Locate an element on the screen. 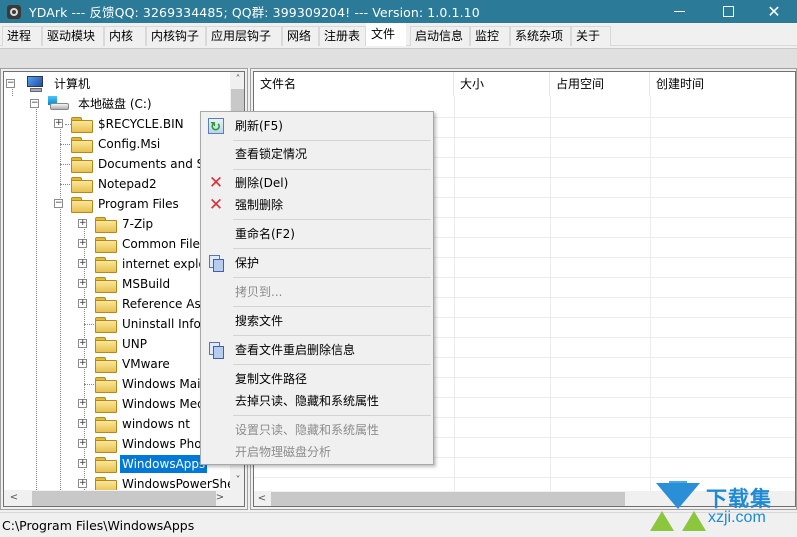  tree-node-label: 7-Zip is located at coordinates (138, 224).